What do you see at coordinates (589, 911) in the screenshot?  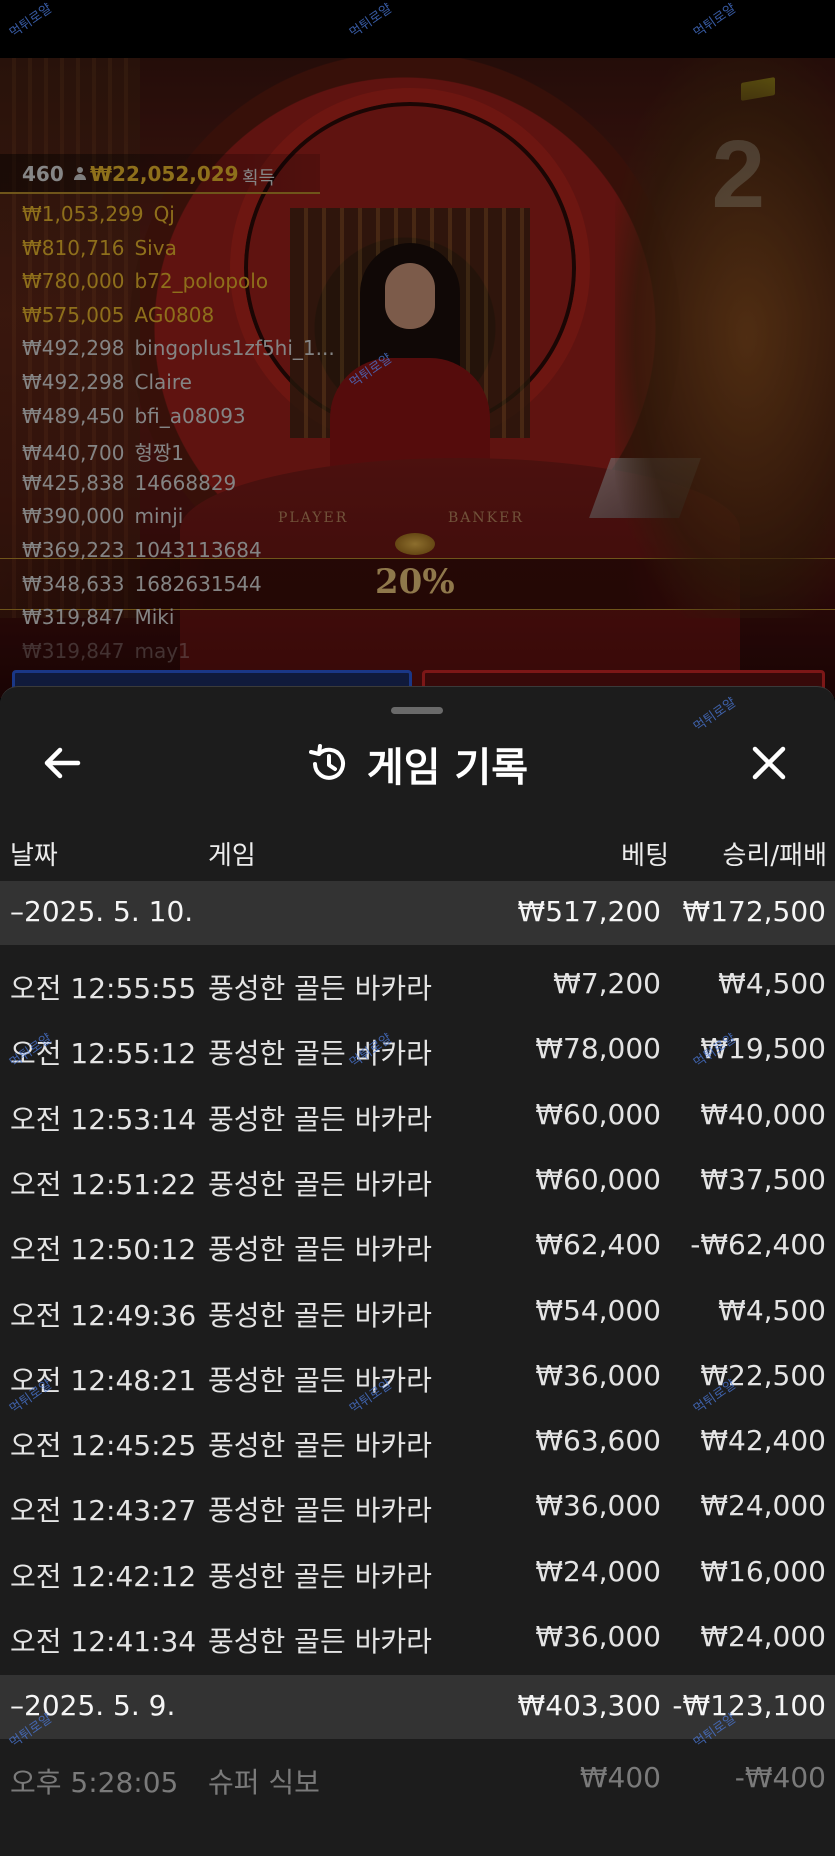 I see `section-bet-total: ₩517,200` at bounding box center [589, 911].